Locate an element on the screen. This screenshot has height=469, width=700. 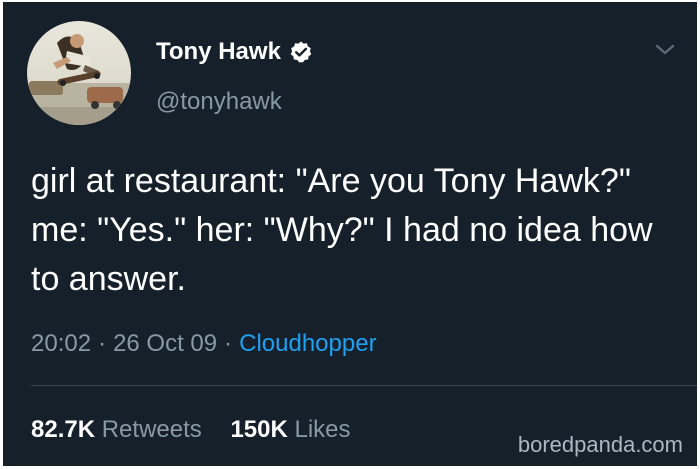
retweets-label: Retweets is located at coordinates (151, 429).